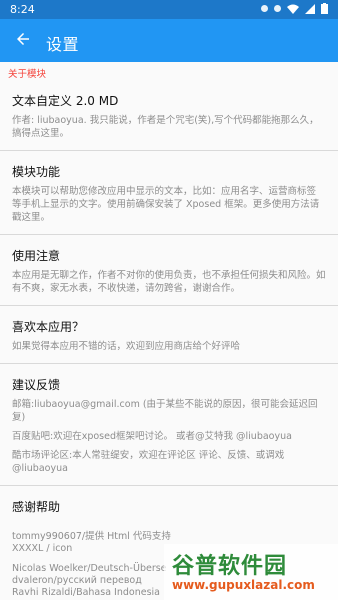 The image size is (338, 600). What do you see at coordinates (169, 9) in the screenshot?
I see `status-bar: 8:24` at bounding box center [169, 9].